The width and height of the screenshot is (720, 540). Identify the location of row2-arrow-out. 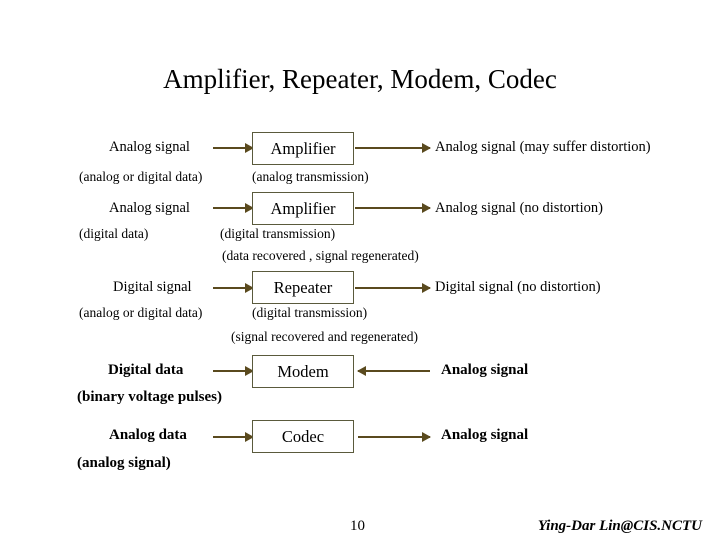
(393, 208).